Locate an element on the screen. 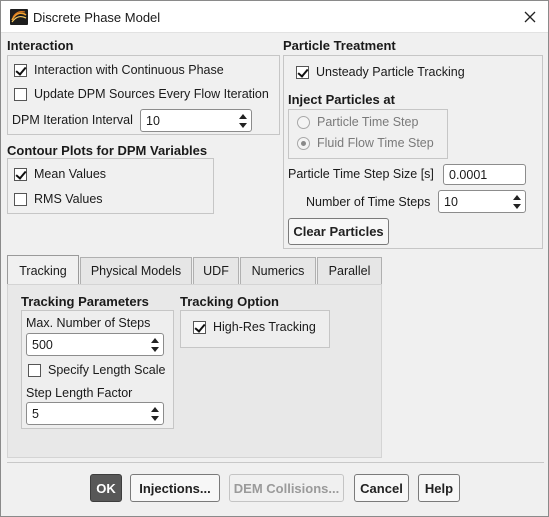 This screenshot has height=517, width=549. field-value: 5 is located at coordinates (35, 413).